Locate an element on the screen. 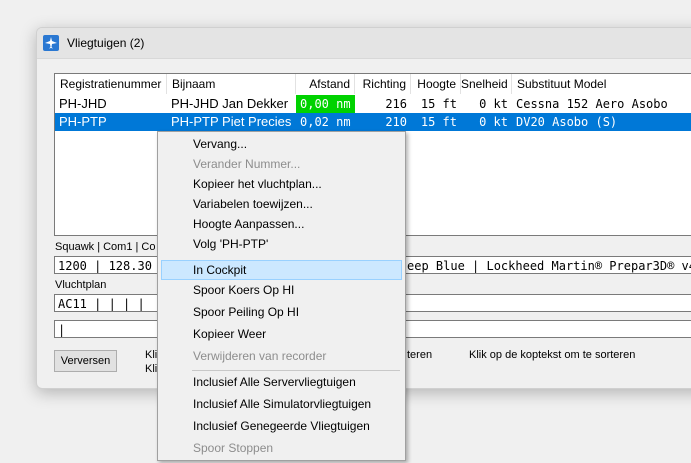  cell-distance: 0,00 nm is located at coordinates (325, 104).